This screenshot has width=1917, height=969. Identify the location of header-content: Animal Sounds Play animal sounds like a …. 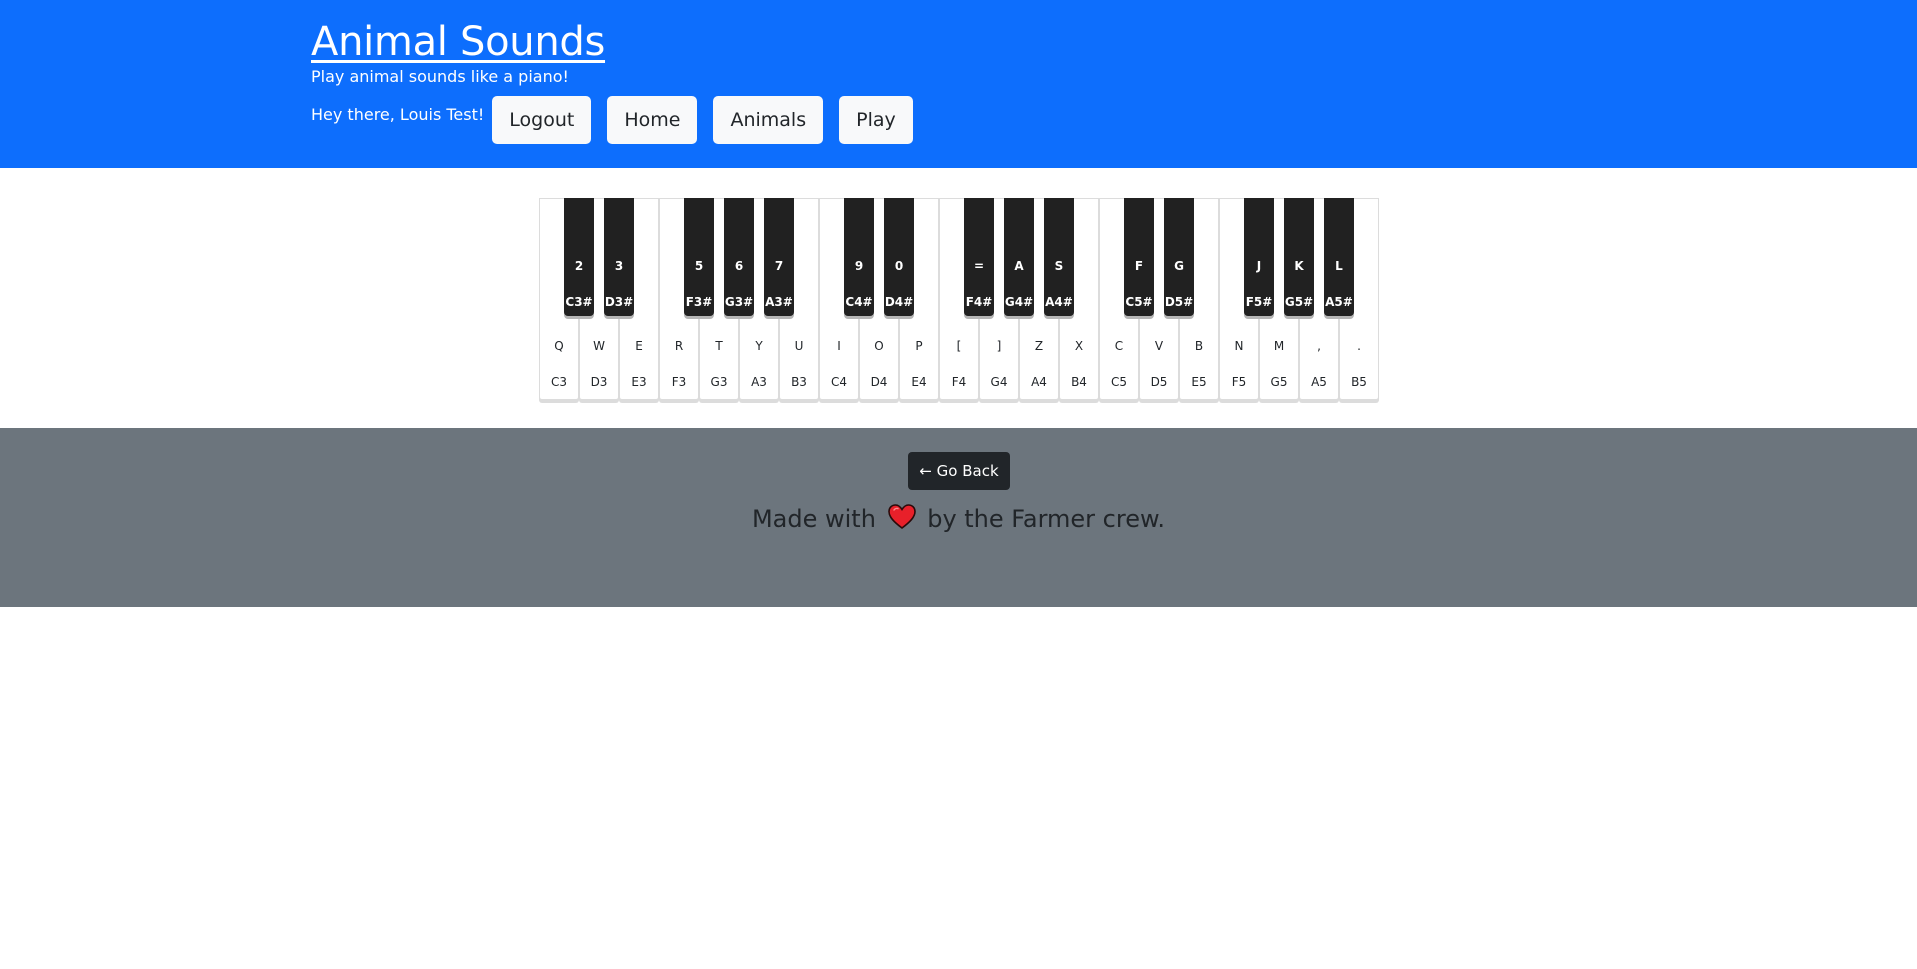
(620, 81).